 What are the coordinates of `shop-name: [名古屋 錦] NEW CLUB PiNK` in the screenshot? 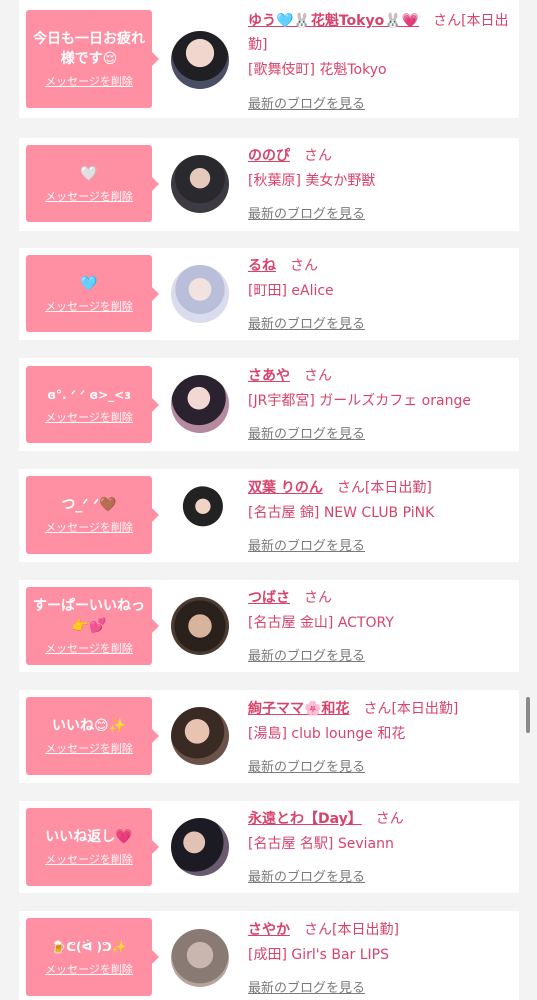 It's located at (341, 513).